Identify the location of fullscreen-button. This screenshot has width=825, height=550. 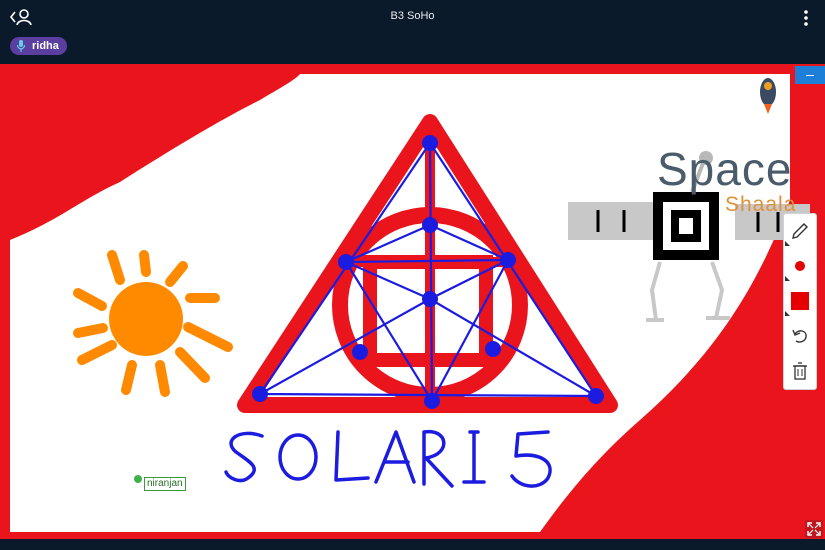
(814, 529).